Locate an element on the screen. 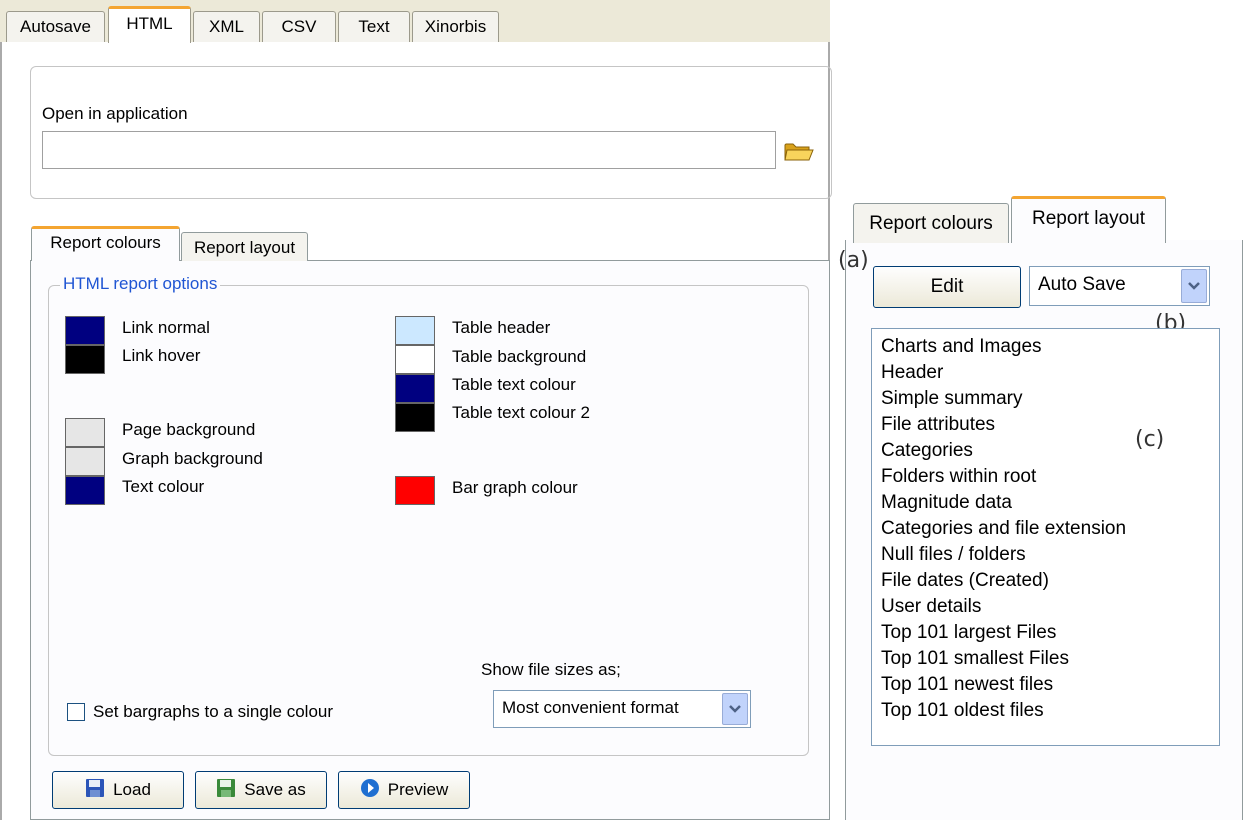 Image resolution: width=1243 pixels, height=820 pixels. tab-csv: CSV is located at coordinates (299, 26).